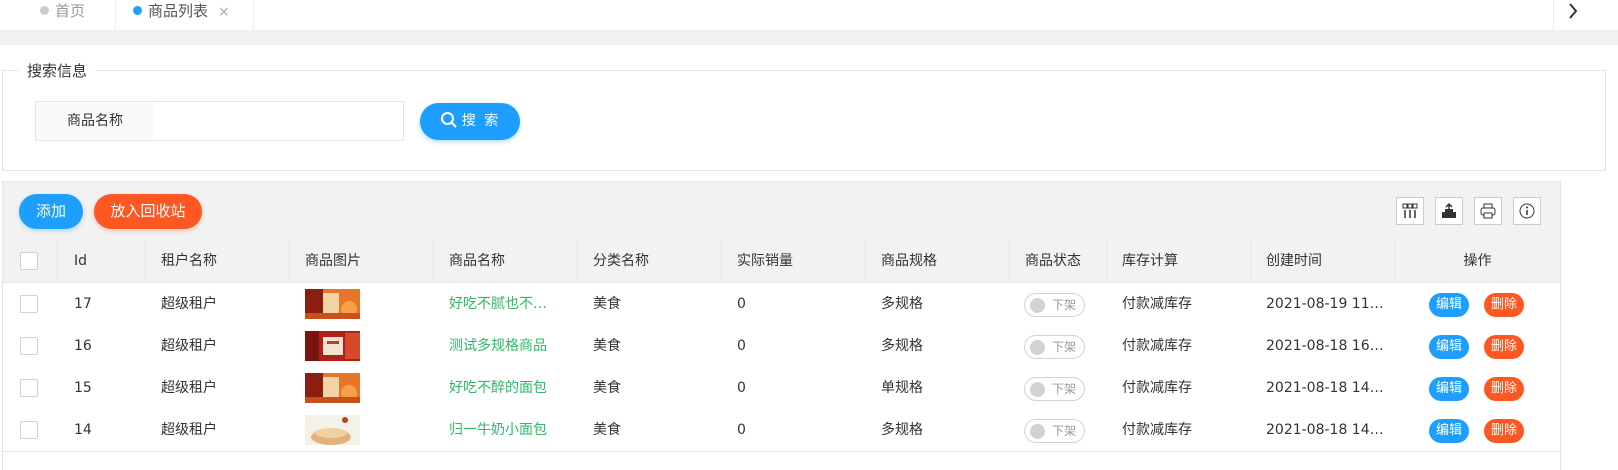  What do you see at coordinates (104, 261) in the screenshot?
I see `header-id: Id` at bounding box center [104, 261].